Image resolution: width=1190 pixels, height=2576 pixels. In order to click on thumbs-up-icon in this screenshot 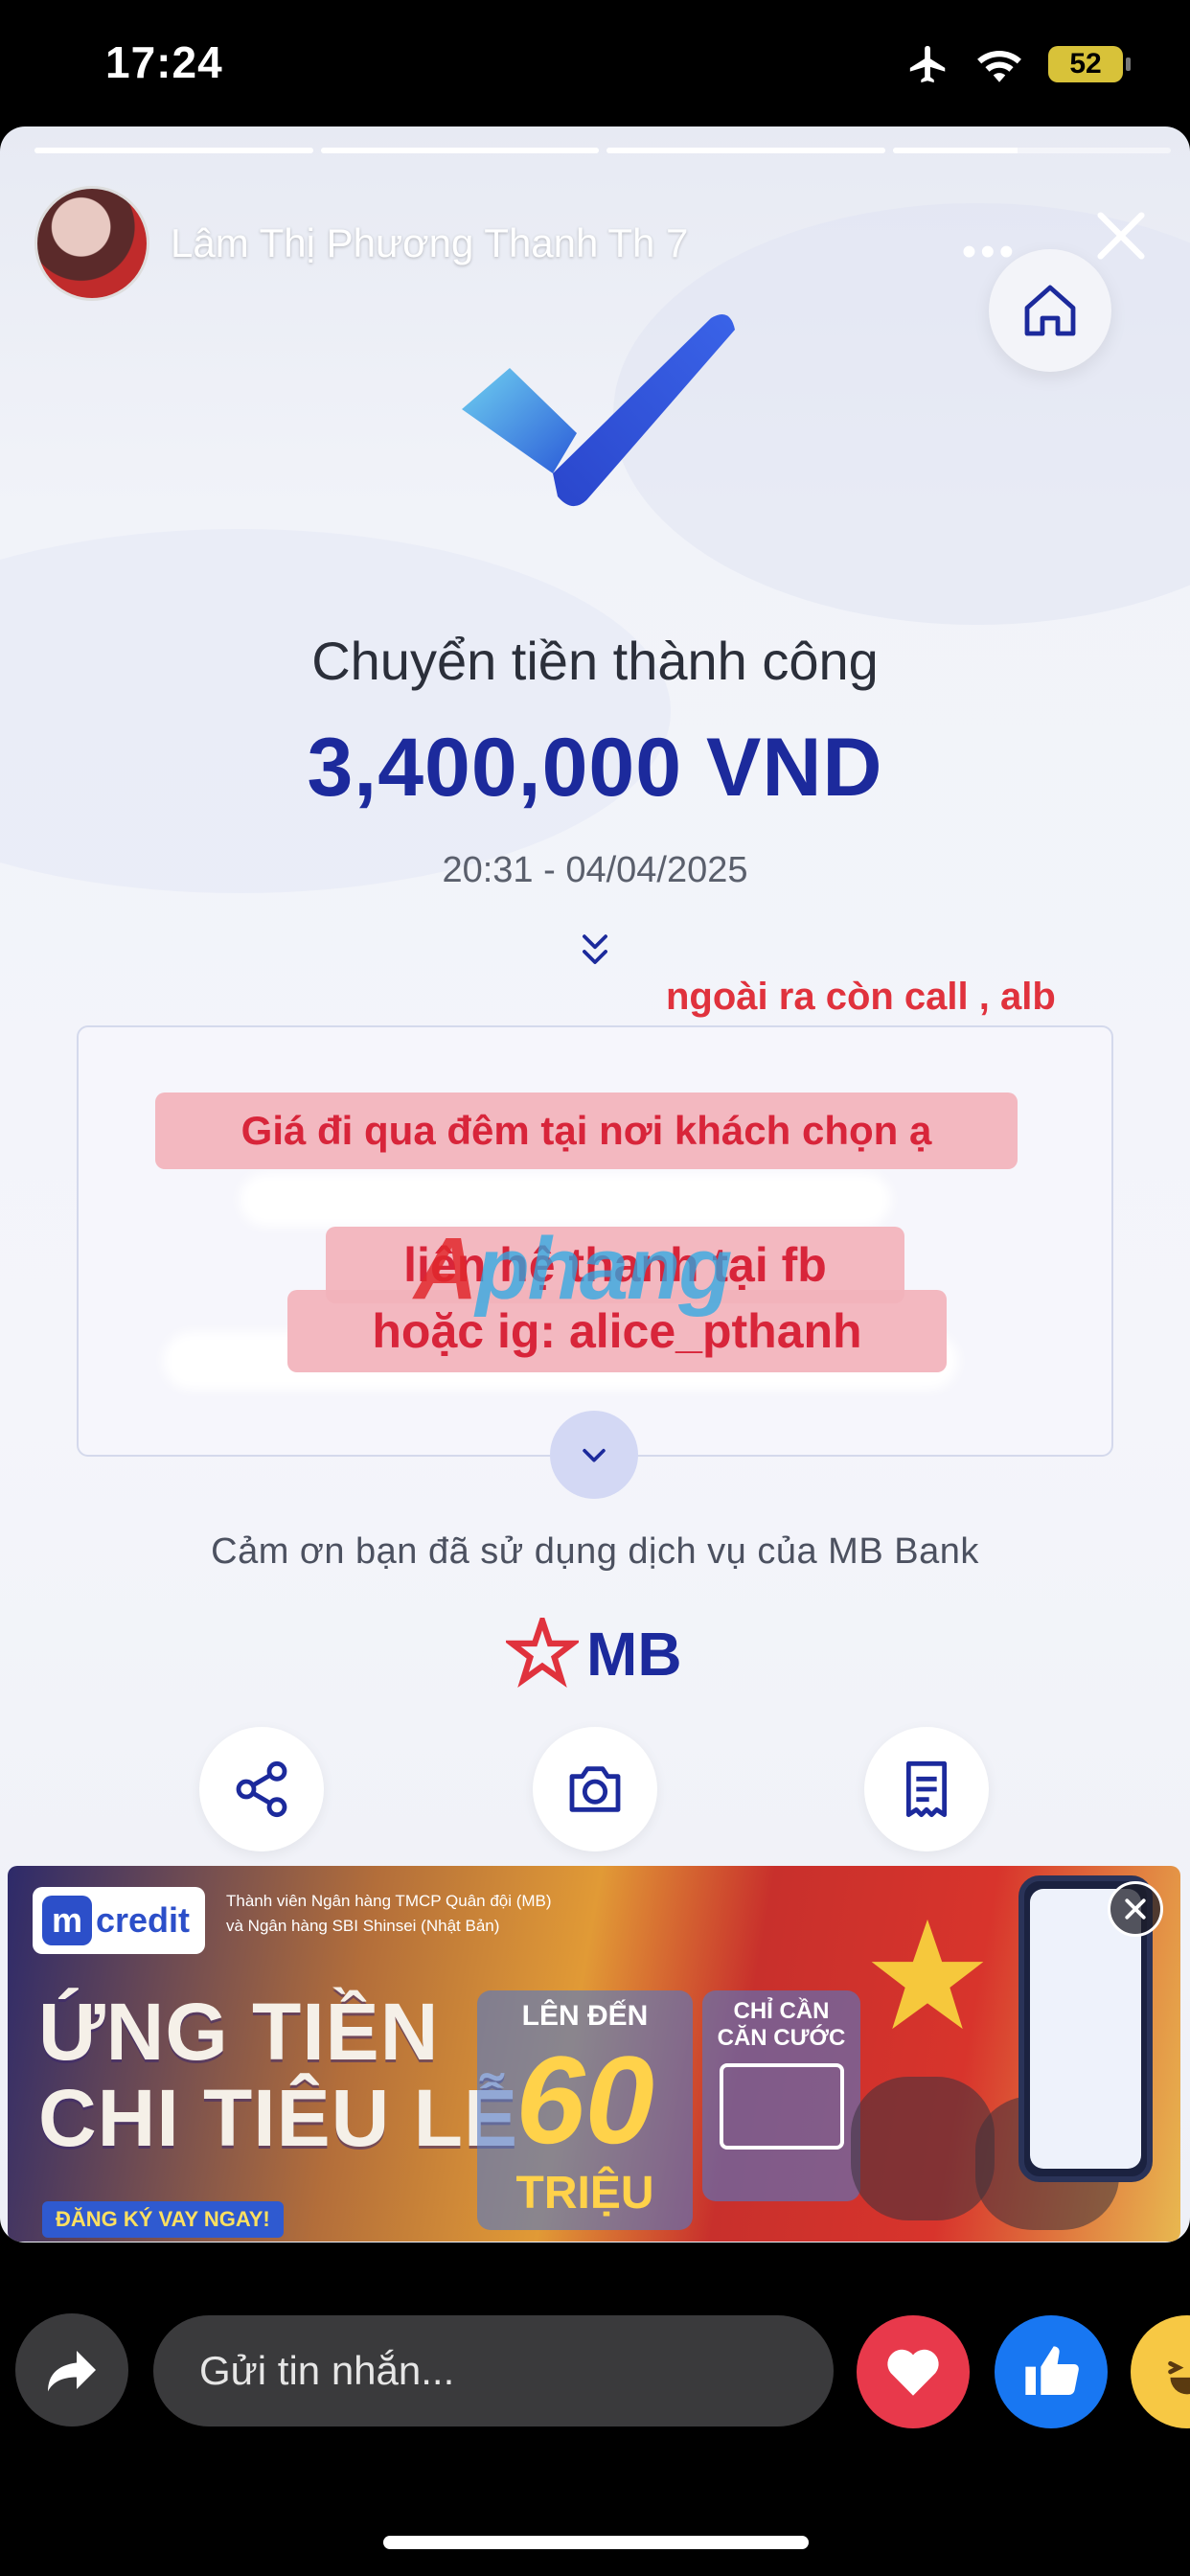, I will do `click(1052, 2371)`.